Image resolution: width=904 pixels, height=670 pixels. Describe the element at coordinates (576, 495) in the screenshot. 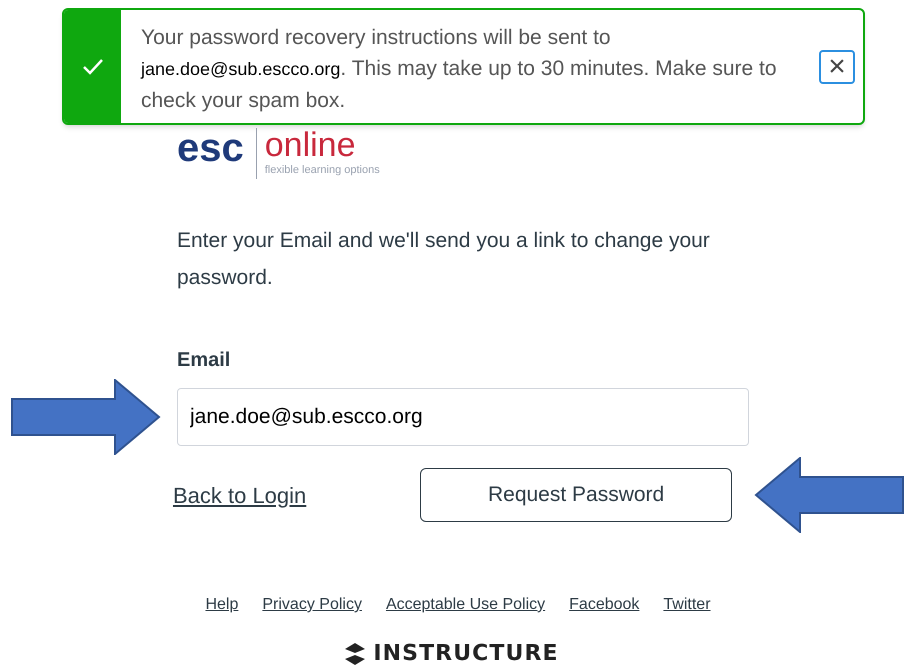

I see `request-password-button: Request Password` at that location.